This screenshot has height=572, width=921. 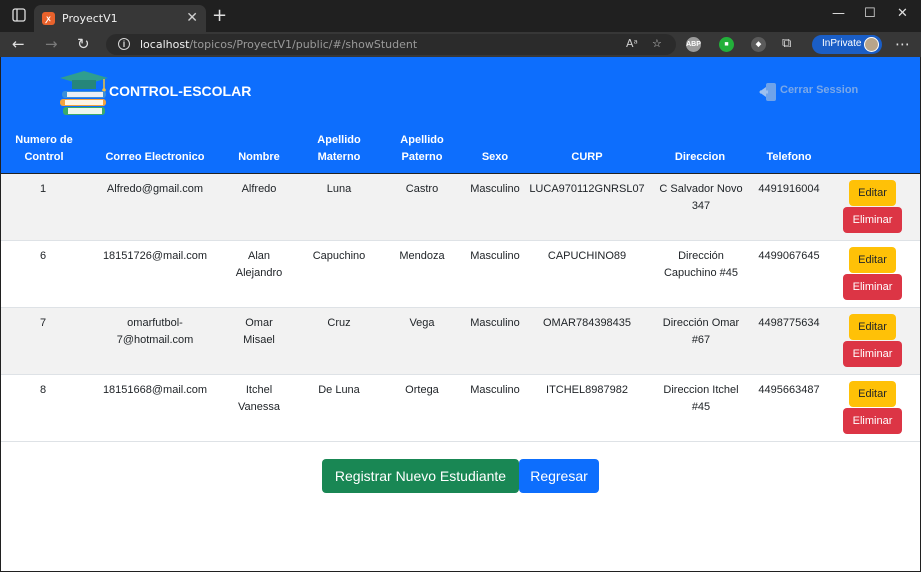 I want to click on col-telefono: Telefono, so click(x=789, y=157).